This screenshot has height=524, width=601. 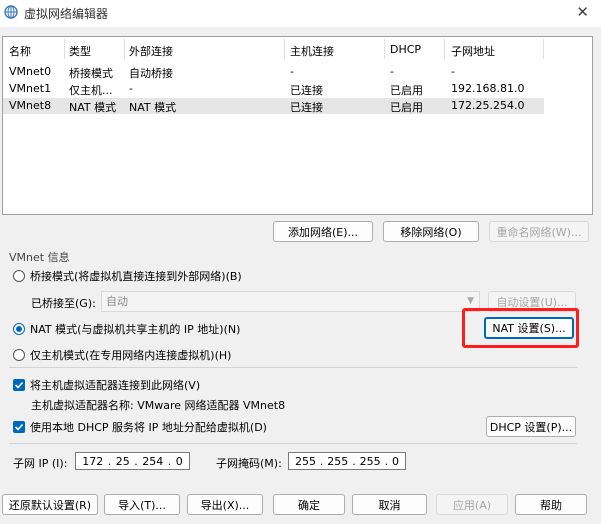 I want to click on cell-name: VMnet0, so click(x=30, y=71).